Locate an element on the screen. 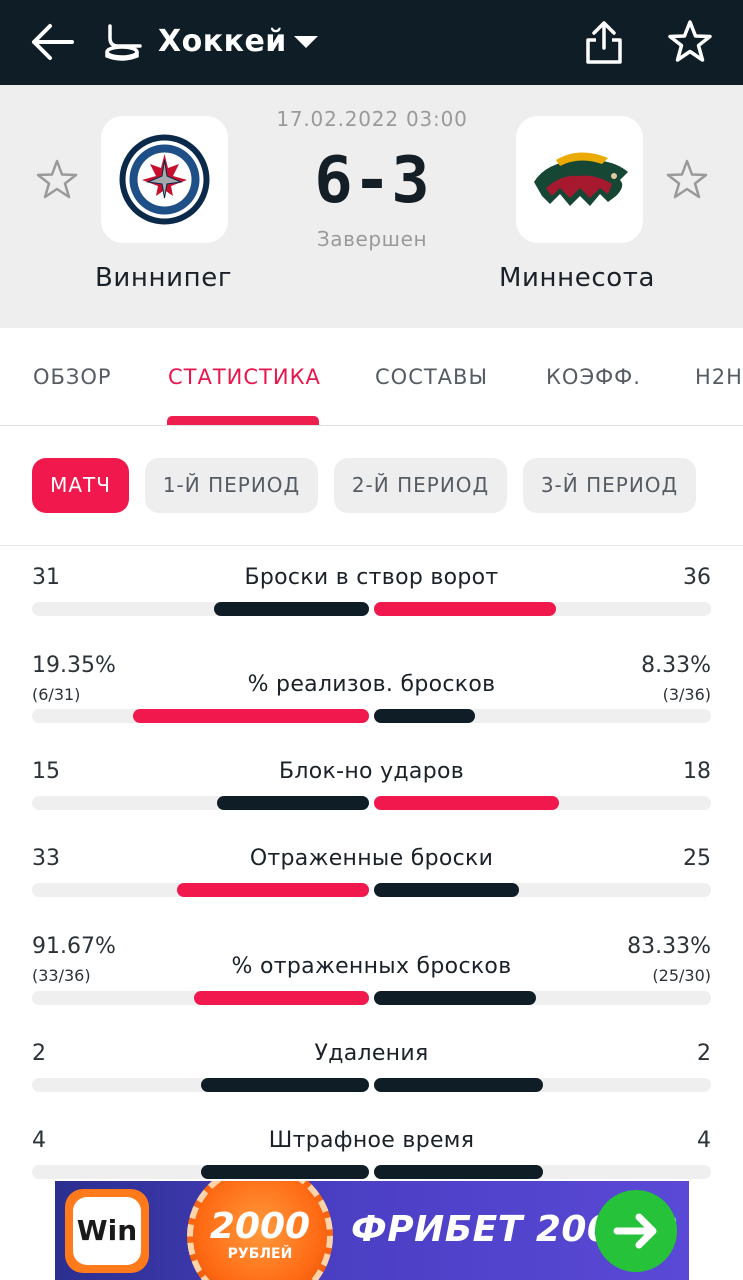  stat-away-value: 36 is located at coordinates (697, 577).